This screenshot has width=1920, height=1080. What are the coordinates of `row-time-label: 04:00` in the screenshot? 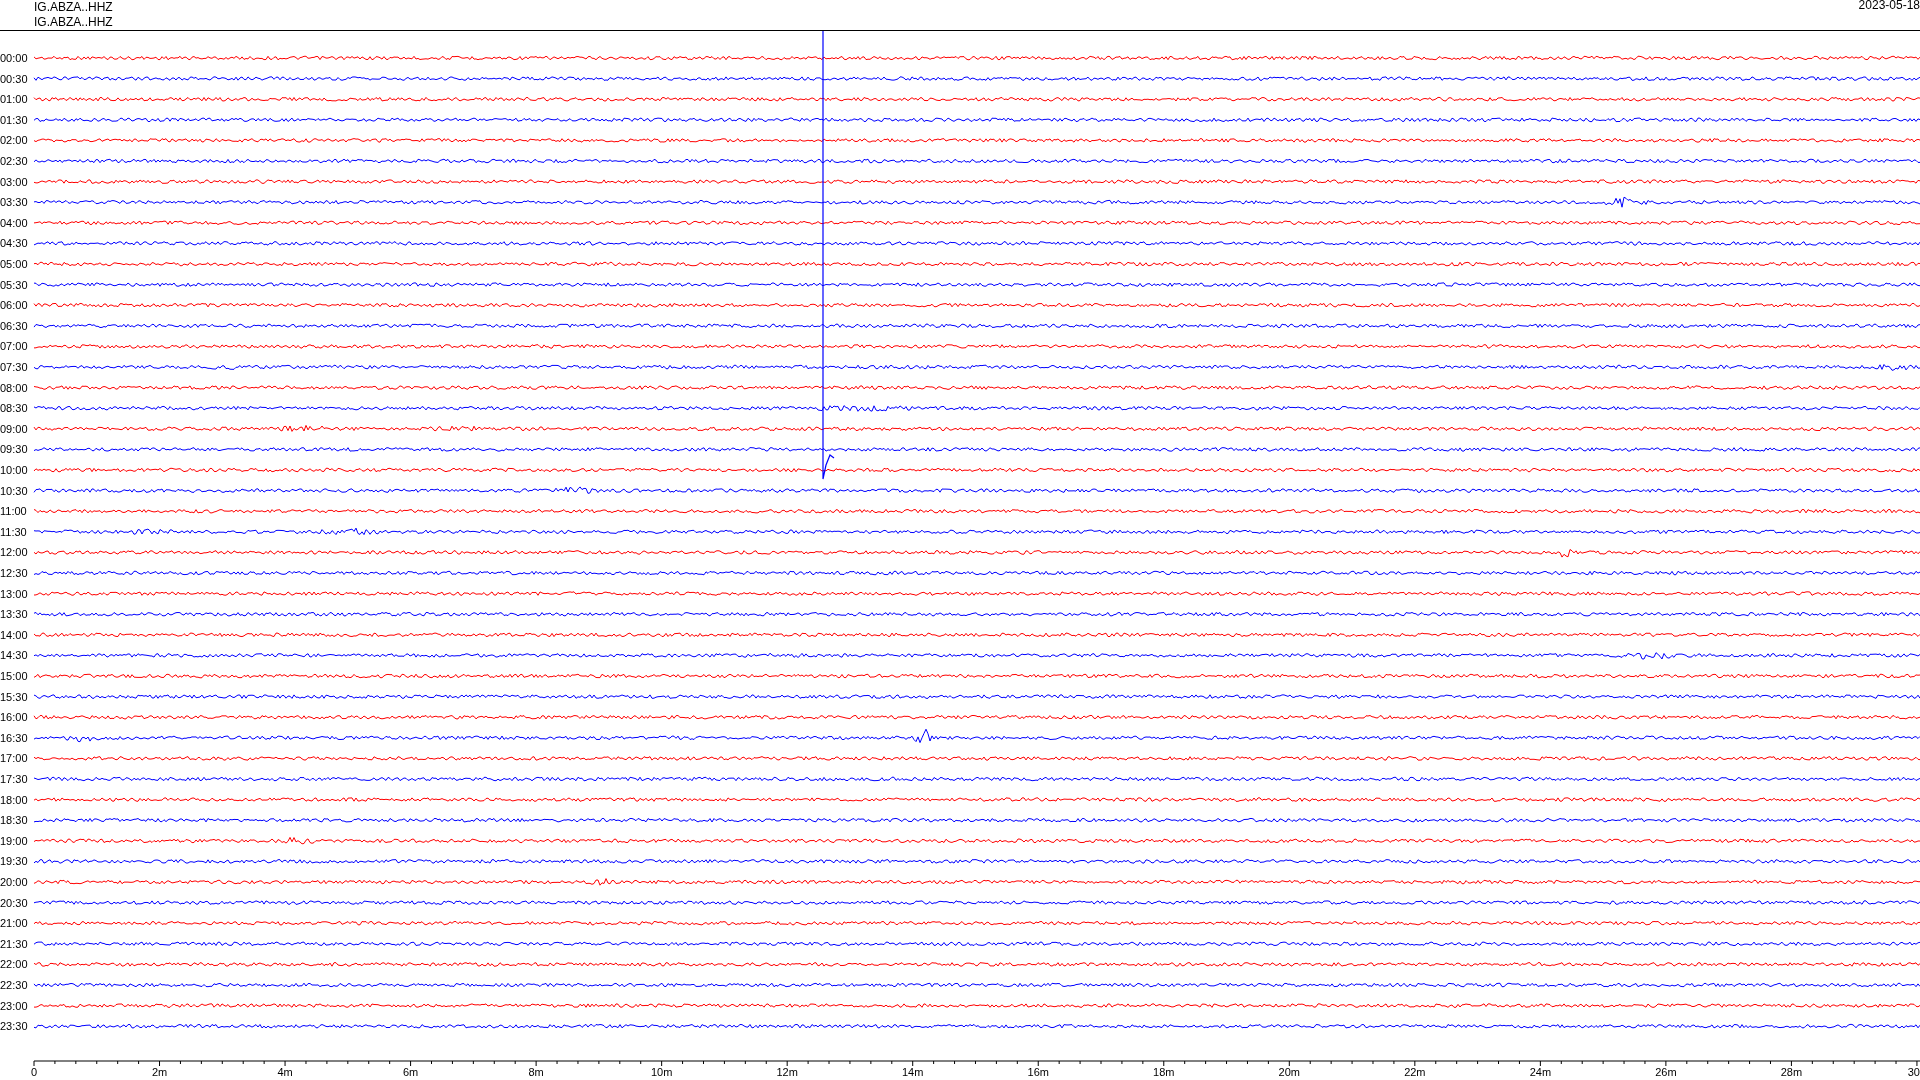 It's located at (14, 222).